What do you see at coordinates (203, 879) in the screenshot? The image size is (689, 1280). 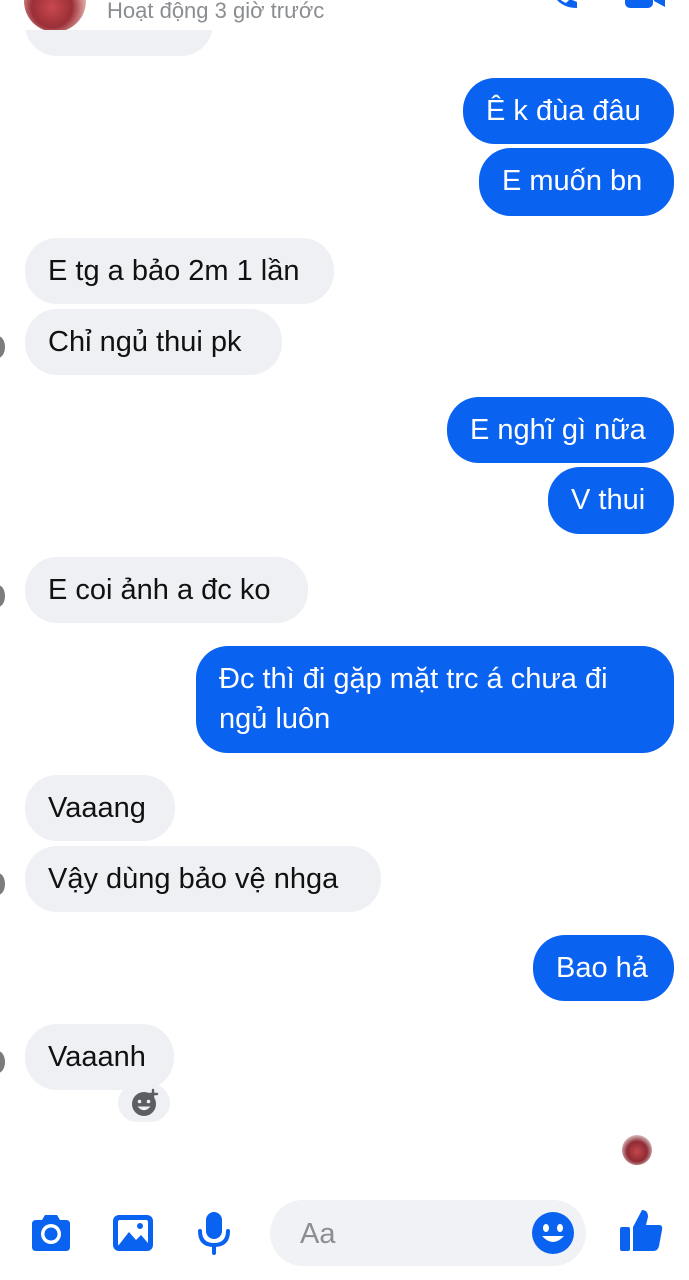 I see `message-bubble-incoming: Vậy dùng bảo vệ nhga` at bounding box center [203, 879].